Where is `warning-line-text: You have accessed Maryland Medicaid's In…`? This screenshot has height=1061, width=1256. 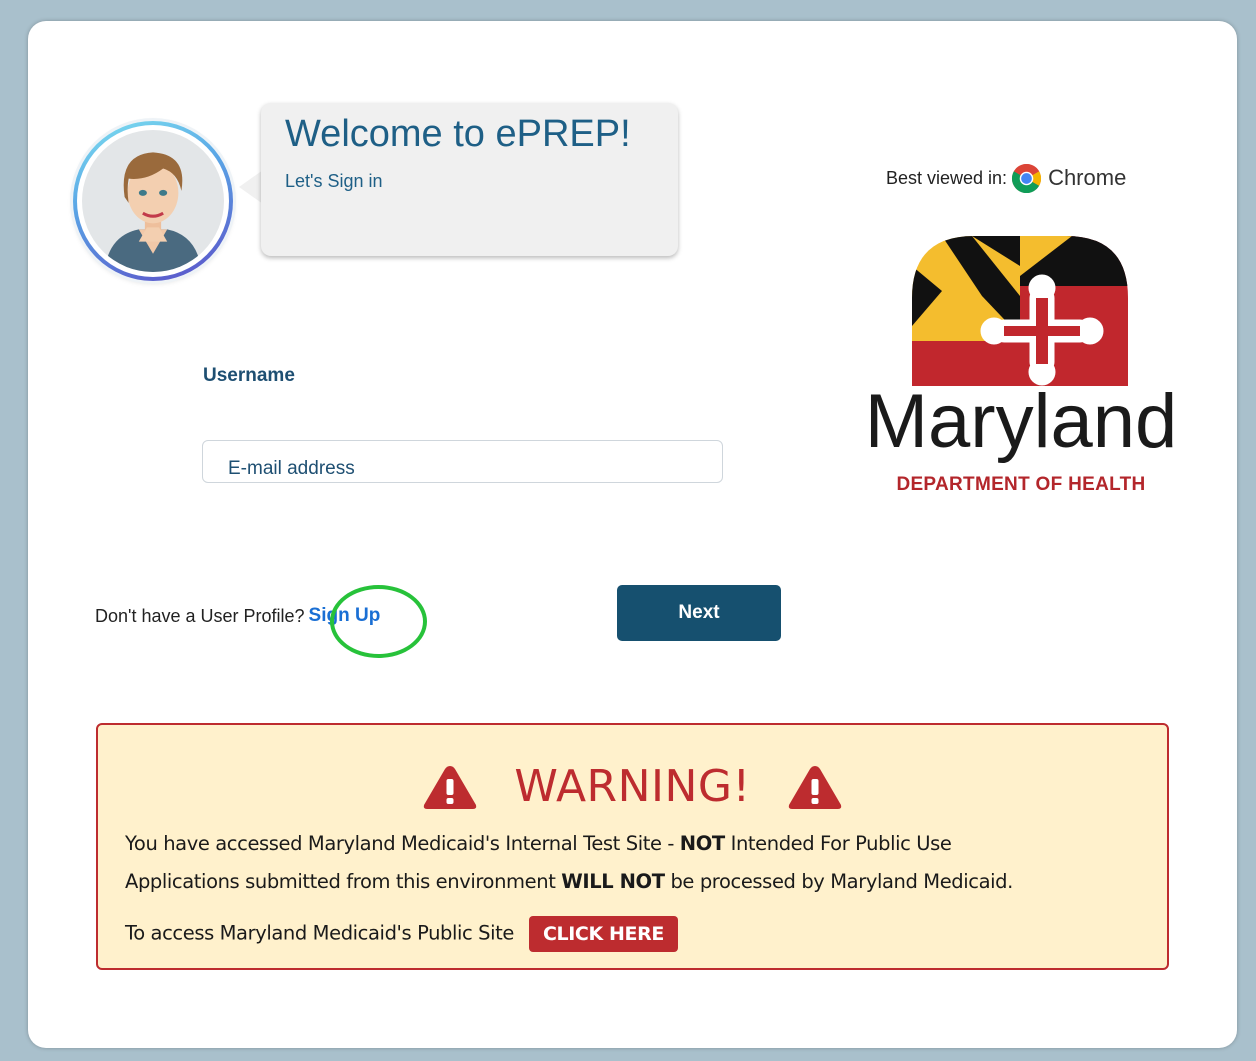
warning-line-text: You have accessed Maryland Medicaid's In… is located at coordinates (402, 843).